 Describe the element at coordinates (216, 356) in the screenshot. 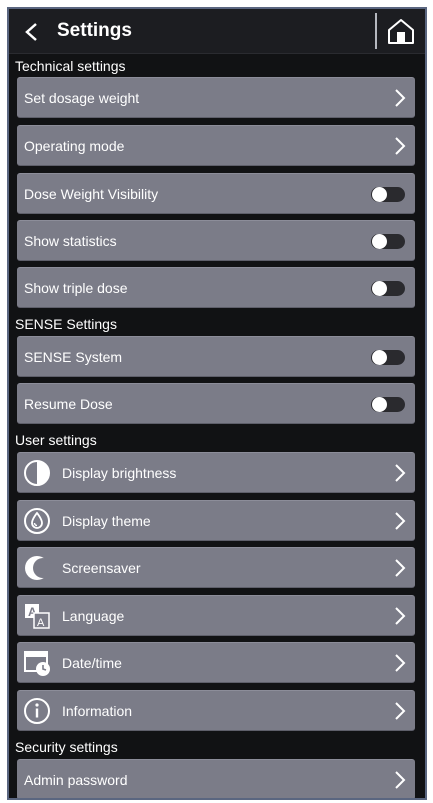

I see `sense-system-row: SENSE System` at that location.